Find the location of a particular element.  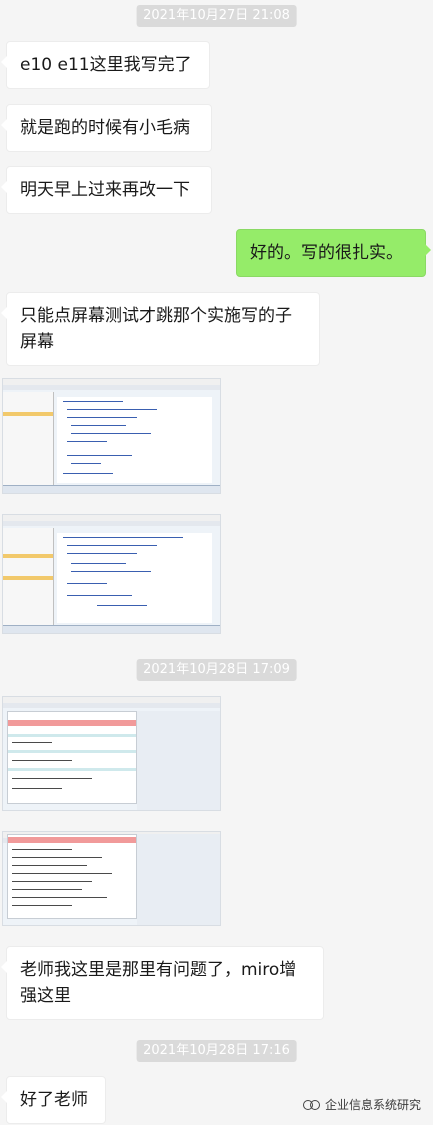

message-text: e10 e11这里我写完了 is located at coordinates (106, 65).